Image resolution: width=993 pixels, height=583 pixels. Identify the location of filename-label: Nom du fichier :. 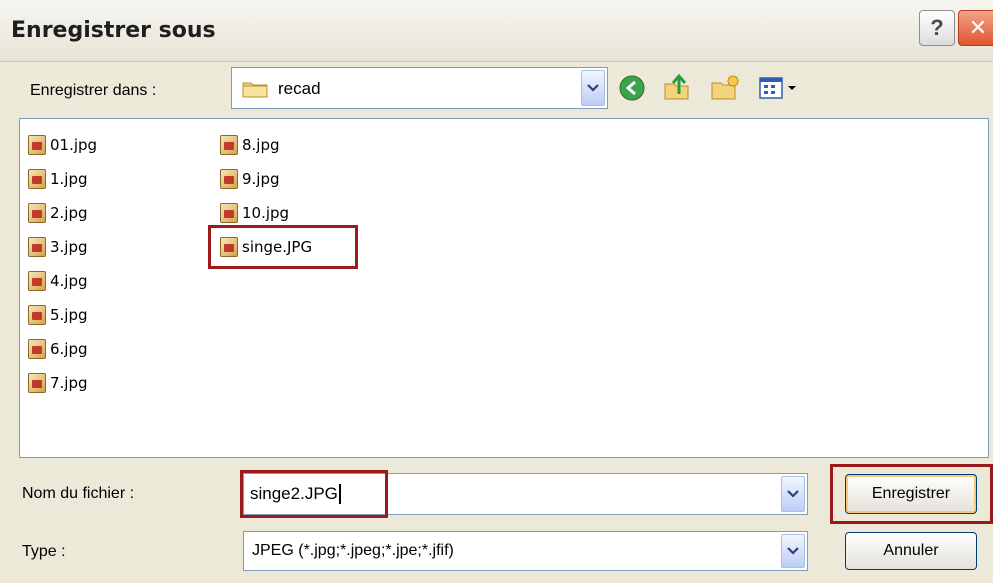
(78, 493).